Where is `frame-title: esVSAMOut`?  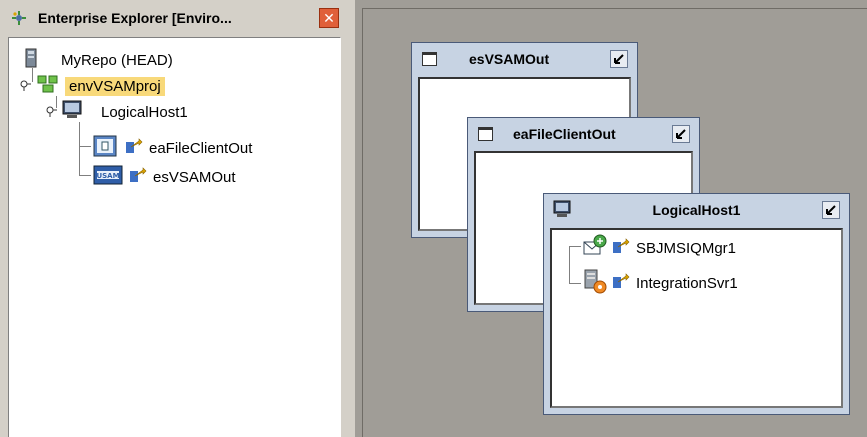 frame-title: esVSAMOut is located at coordinates (509, 59).